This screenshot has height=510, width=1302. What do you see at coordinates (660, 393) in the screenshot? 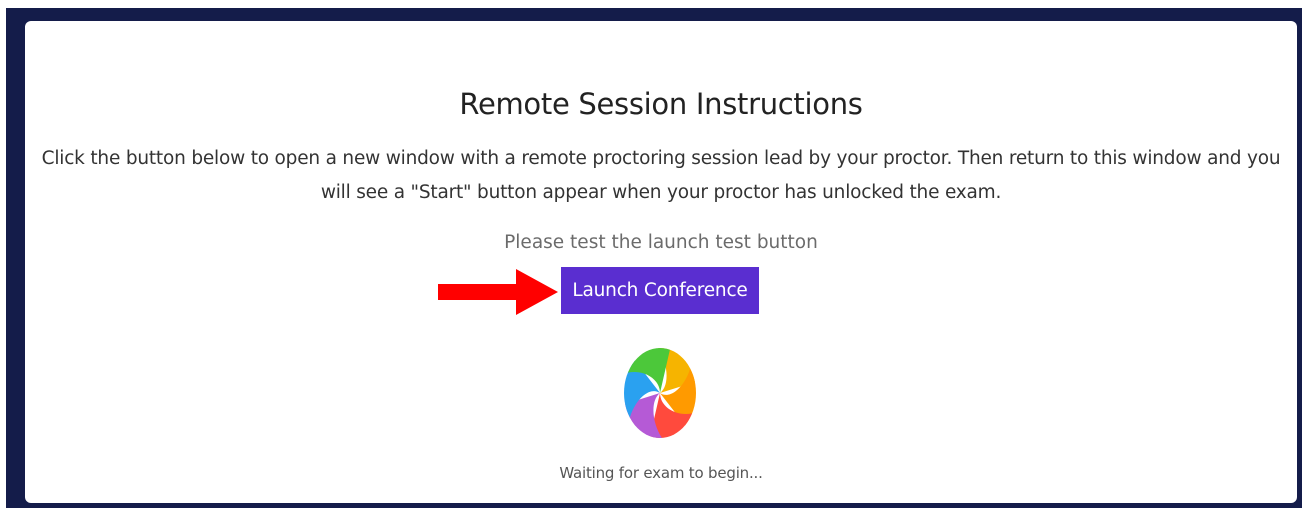
I see `spinning-wheel-icon` at bounding box center [660, 393].